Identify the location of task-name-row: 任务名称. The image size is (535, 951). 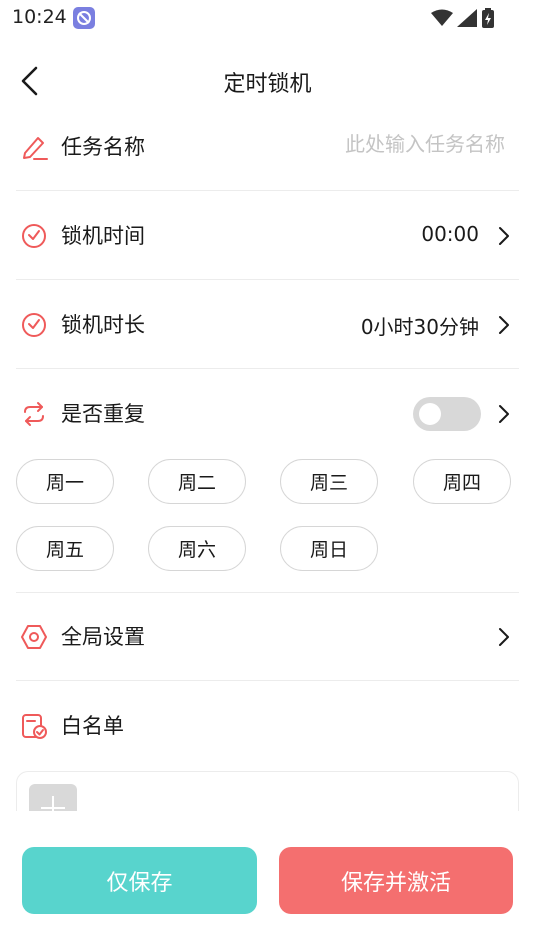
(267, 147).